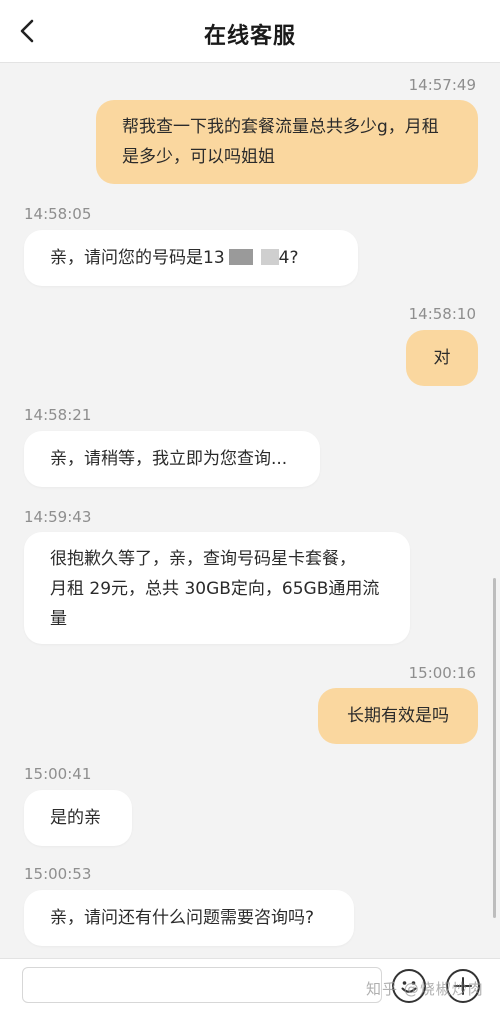 This screenshot has height=1009, width=500. I want to click on watermark: 知乎 @烧椒炒肉, so click(425, 989).